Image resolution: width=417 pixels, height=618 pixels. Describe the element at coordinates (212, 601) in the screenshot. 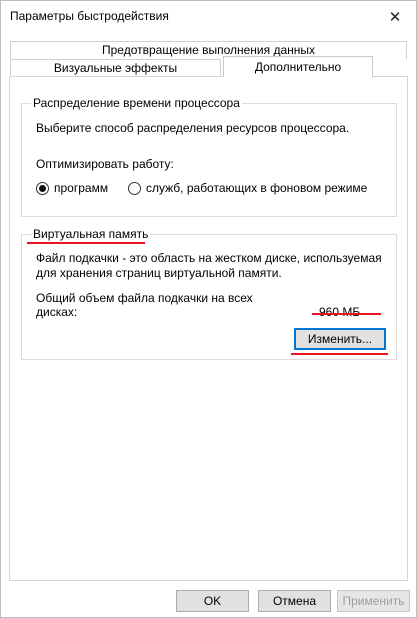

I see `ok-button: OK` at that location.